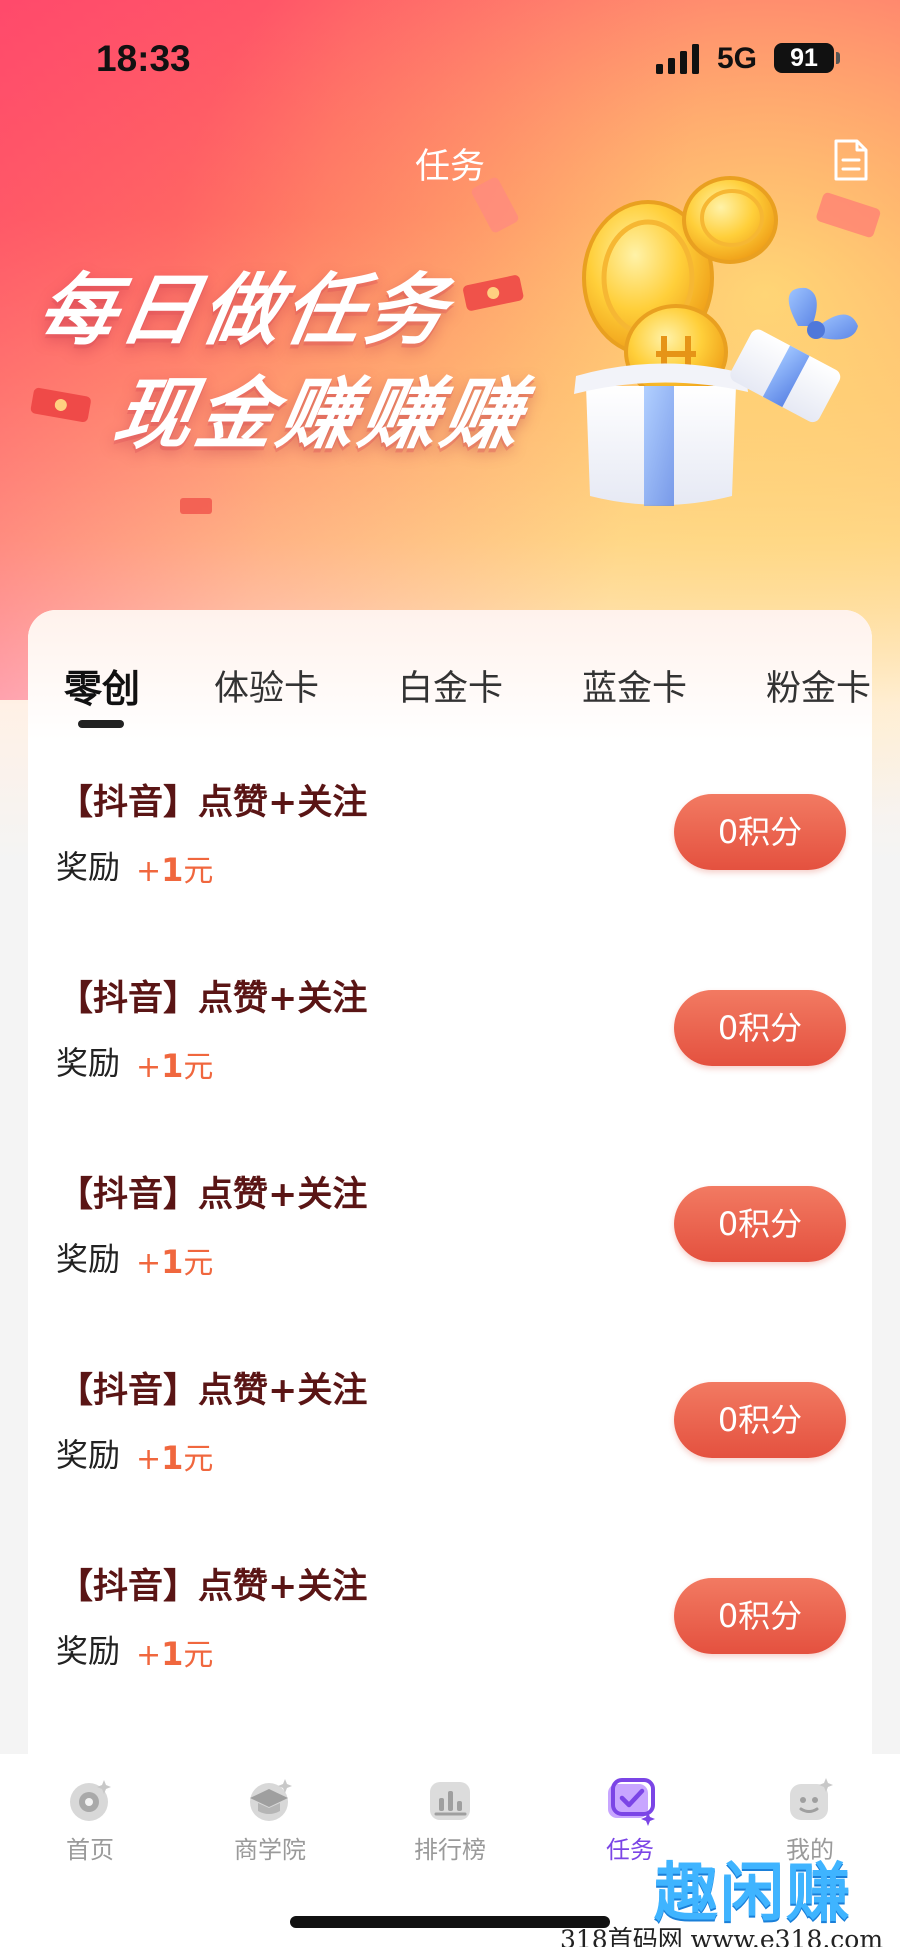  I want to click on watermark-text: 318首码网 www.e318.com, so click(722, 1936).